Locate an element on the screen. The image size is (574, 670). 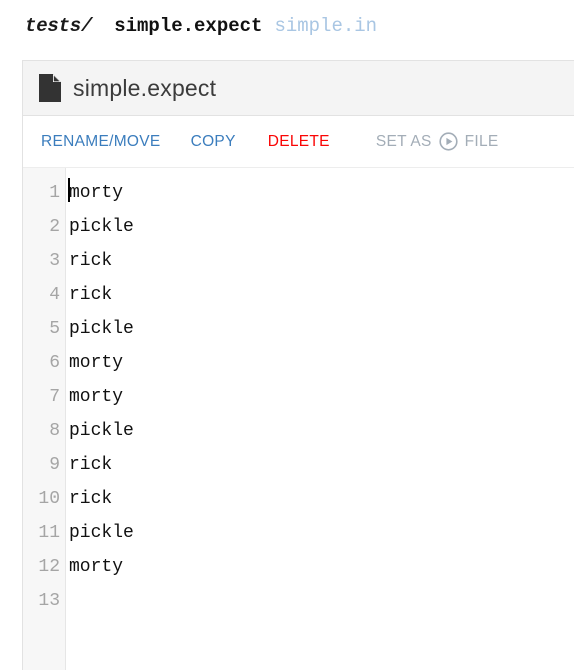
breadcrumb: tests/ simple.expect simple.in is located at coordinates (287, 26).